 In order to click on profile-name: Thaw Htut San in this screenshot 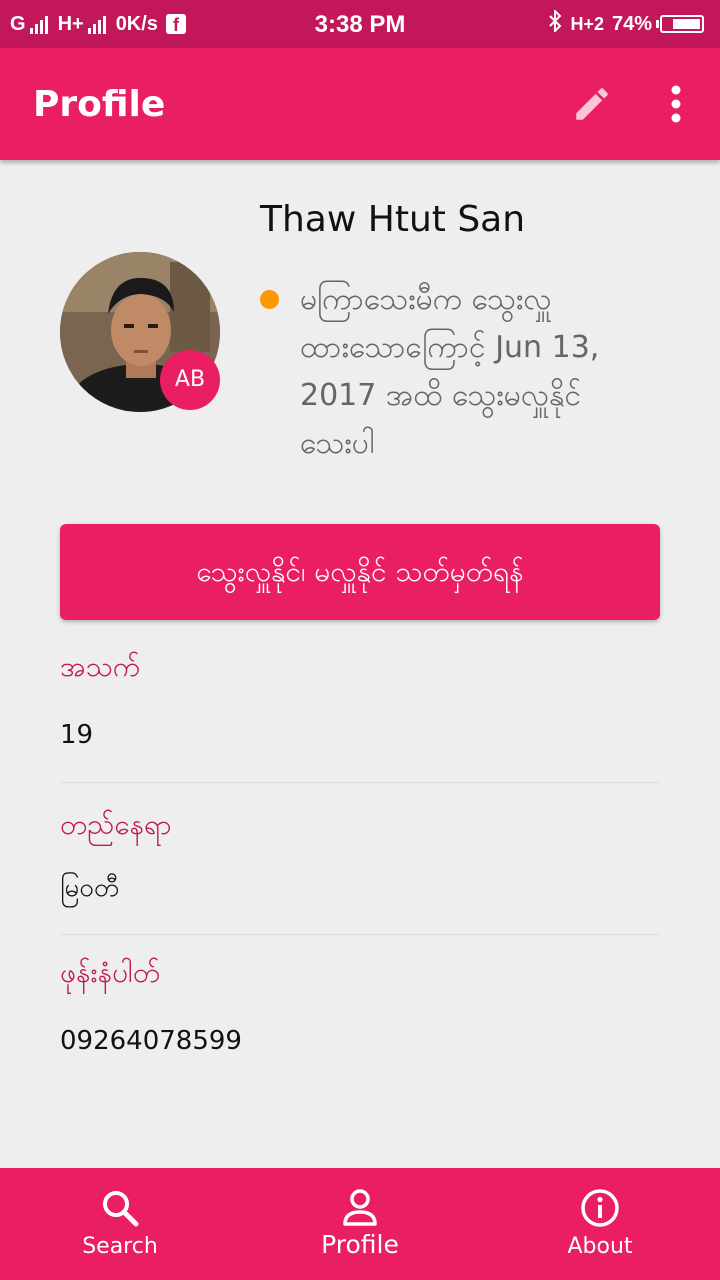, I will do `click(393, 219)`.